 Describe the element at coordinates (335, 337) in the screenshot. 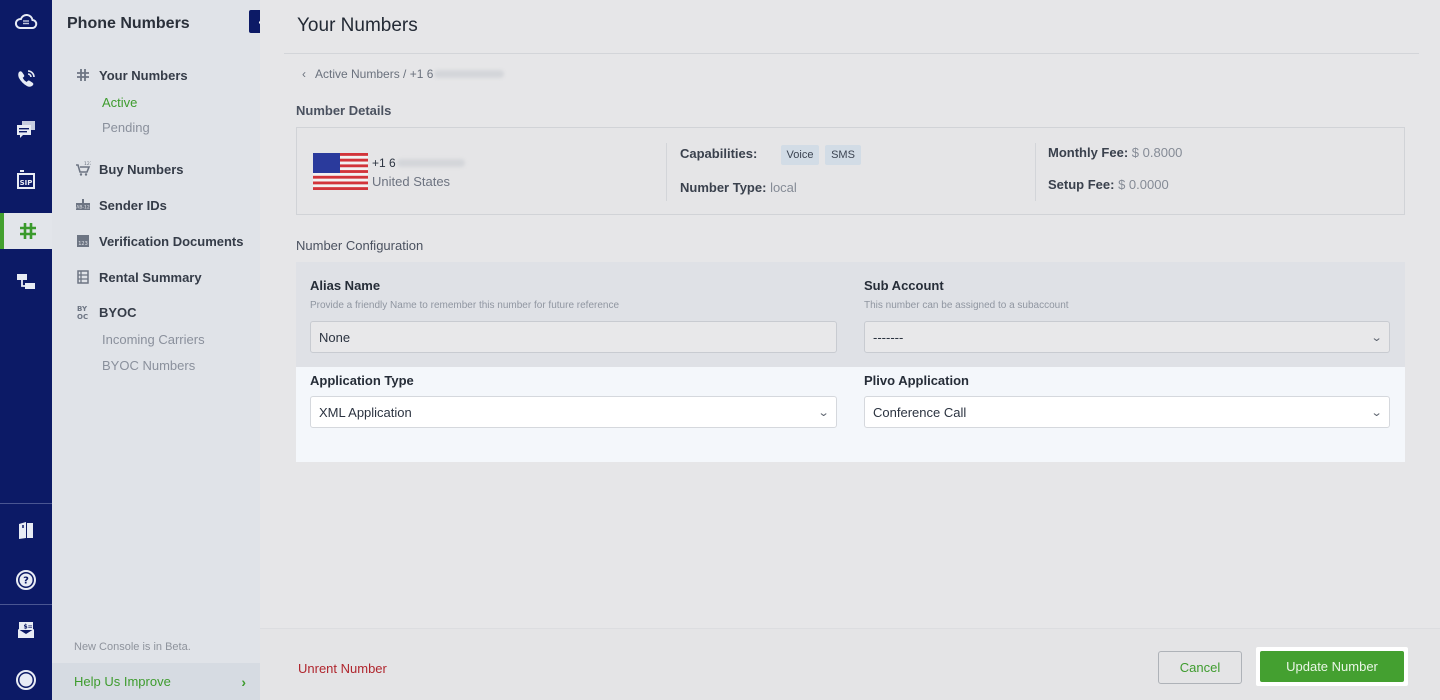

I see `alias-name-value: None` at that location.